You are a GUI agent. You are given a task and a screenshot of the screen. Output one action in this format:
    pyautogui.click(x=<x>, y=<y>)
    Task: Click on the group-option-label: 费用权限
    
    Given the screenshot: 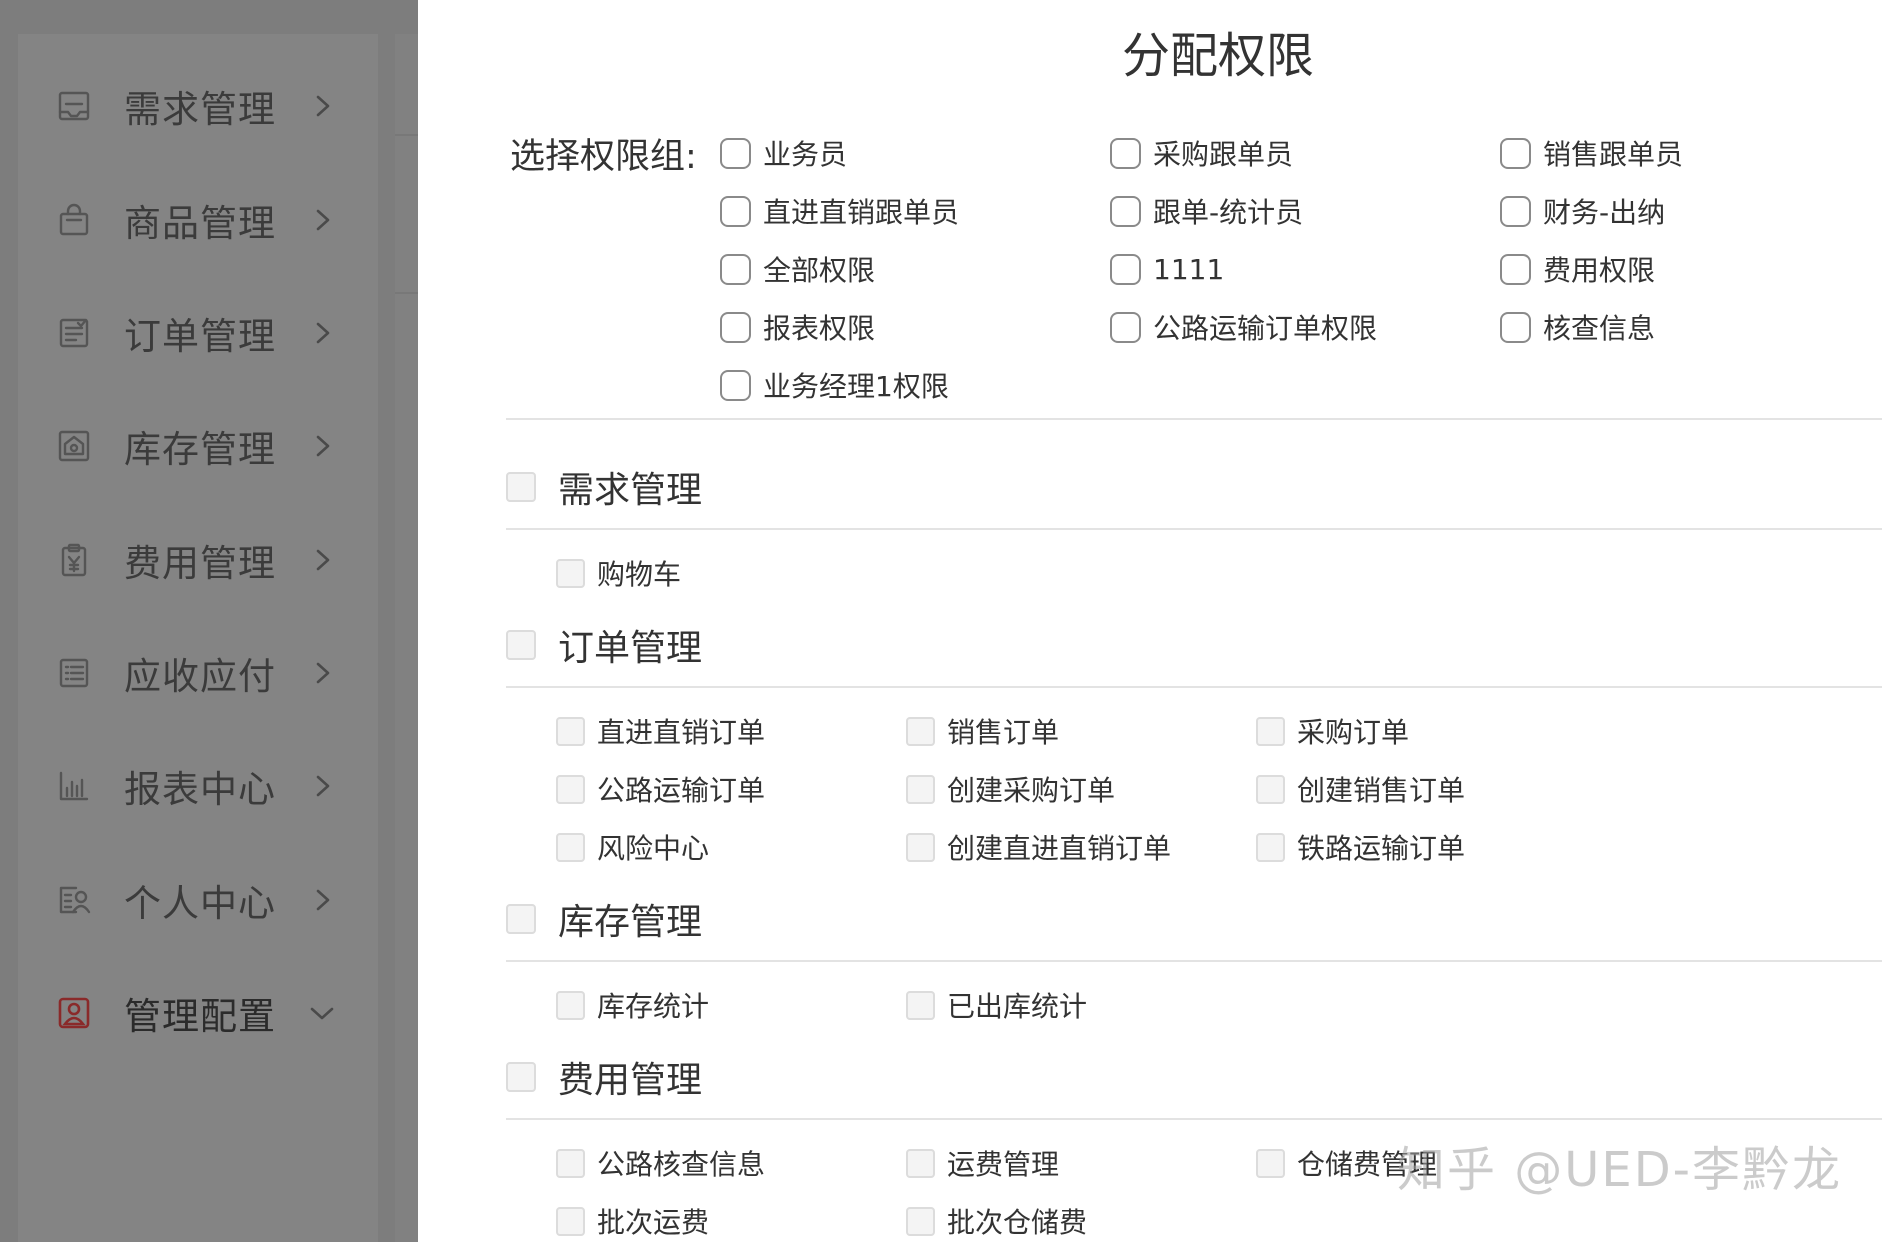 What is the action you would take?
    pyautogui.click(x=1599, y=270)
    